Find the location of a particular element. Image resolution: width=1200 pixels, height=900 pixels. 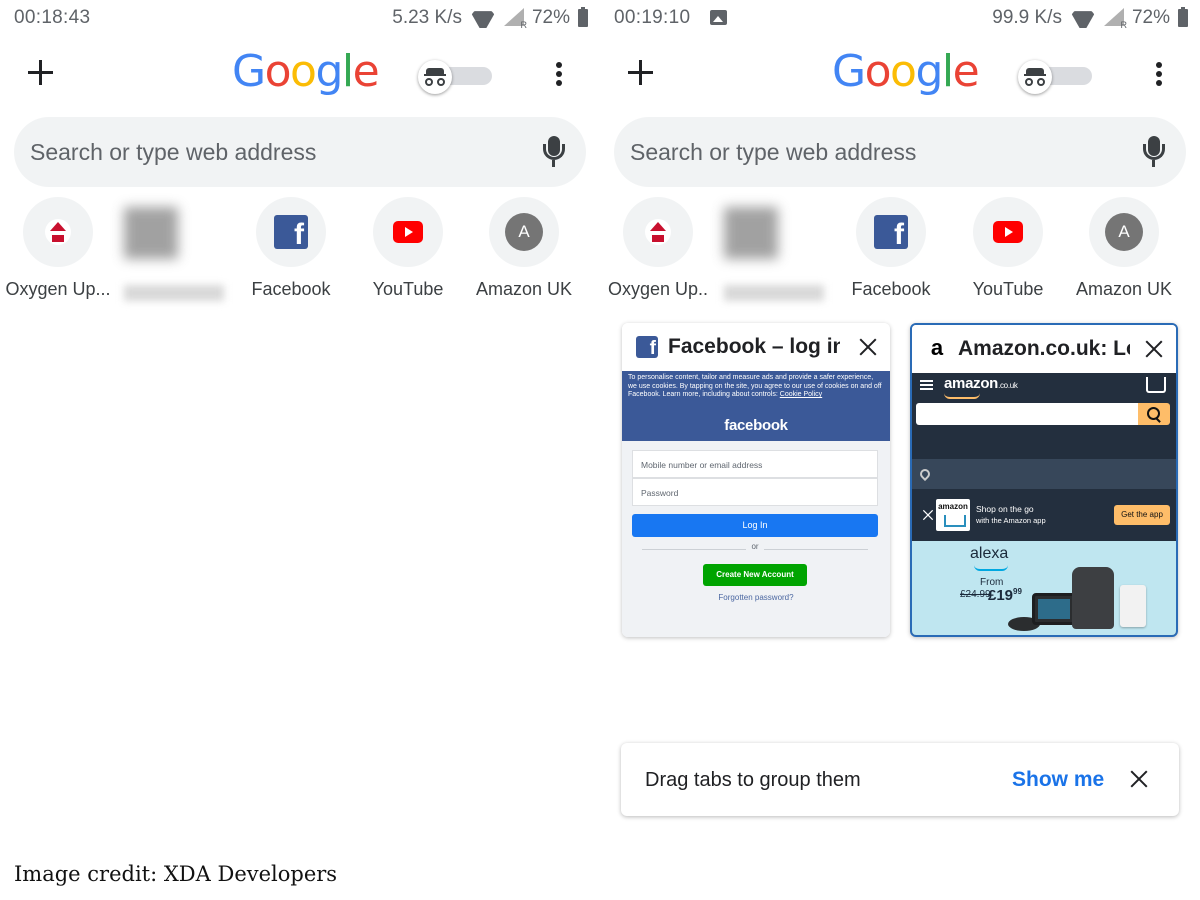

tile-label: Amazon UK is located at coordinates (524, 289).